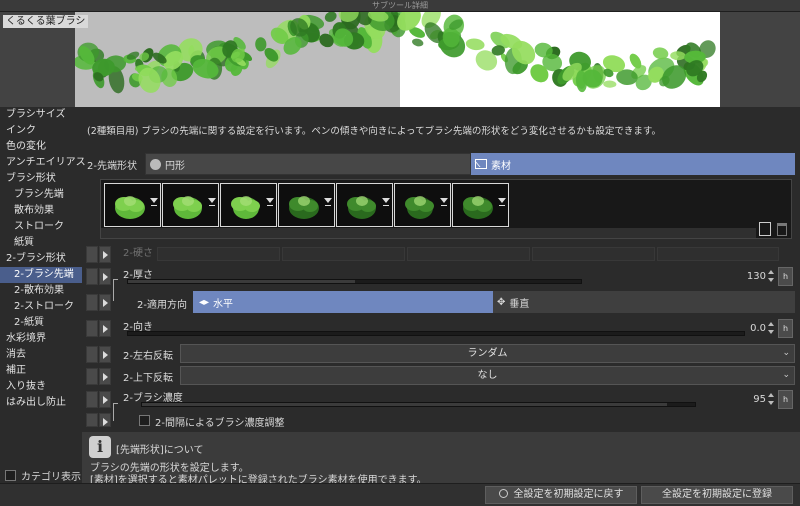 This screenshot has height=506, width=800. I want to click on category-item: 入り抜き, so click(41, 387).